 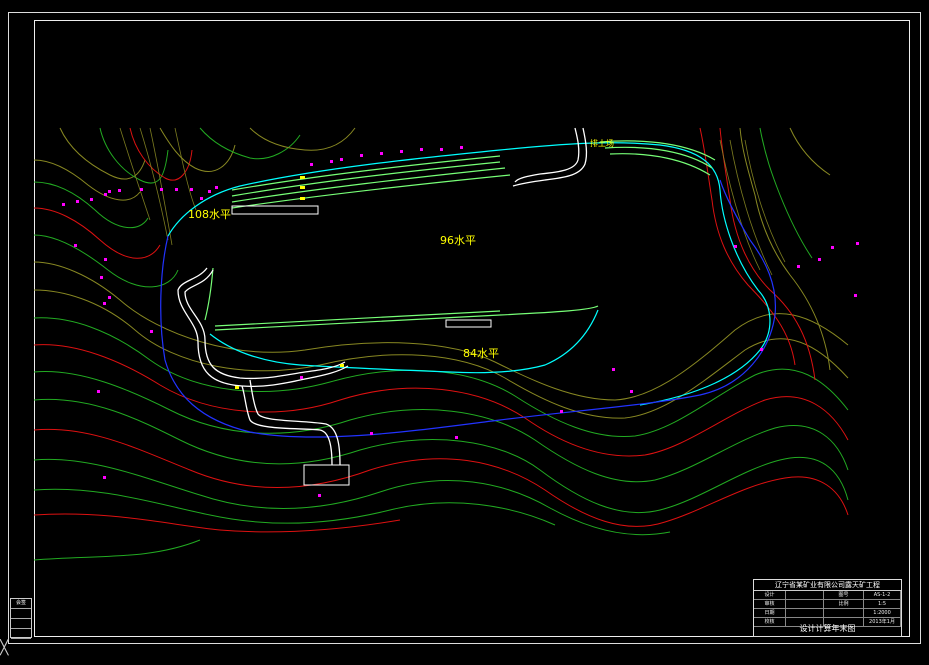 What do you see at coordinates (752, 207) in the screenshot?
I see `hillside-hatch` at bounding box center [752, 207].